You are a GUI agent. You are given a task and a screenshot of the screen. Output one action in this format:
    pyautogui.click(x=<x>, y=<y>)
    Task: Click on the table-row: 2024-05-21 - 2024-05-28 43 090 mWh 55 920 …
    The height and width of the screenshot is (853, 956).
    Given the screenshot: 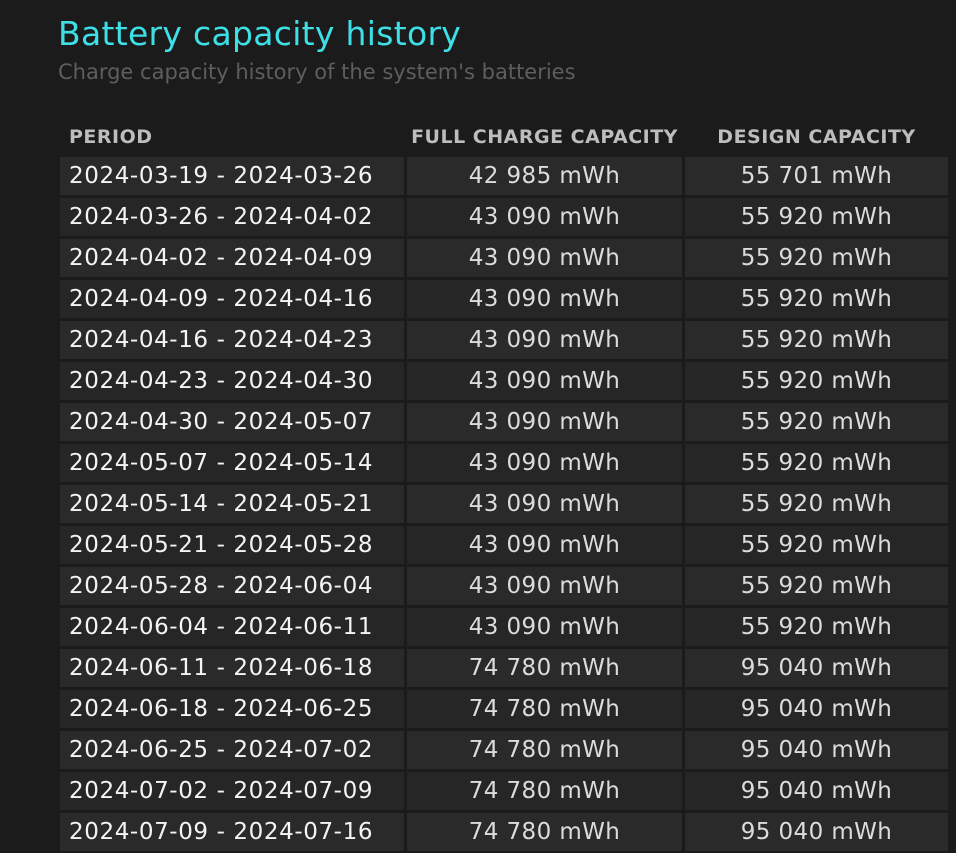 What is the action you would take?
    pyautogui.click(x=504, y=545)
    